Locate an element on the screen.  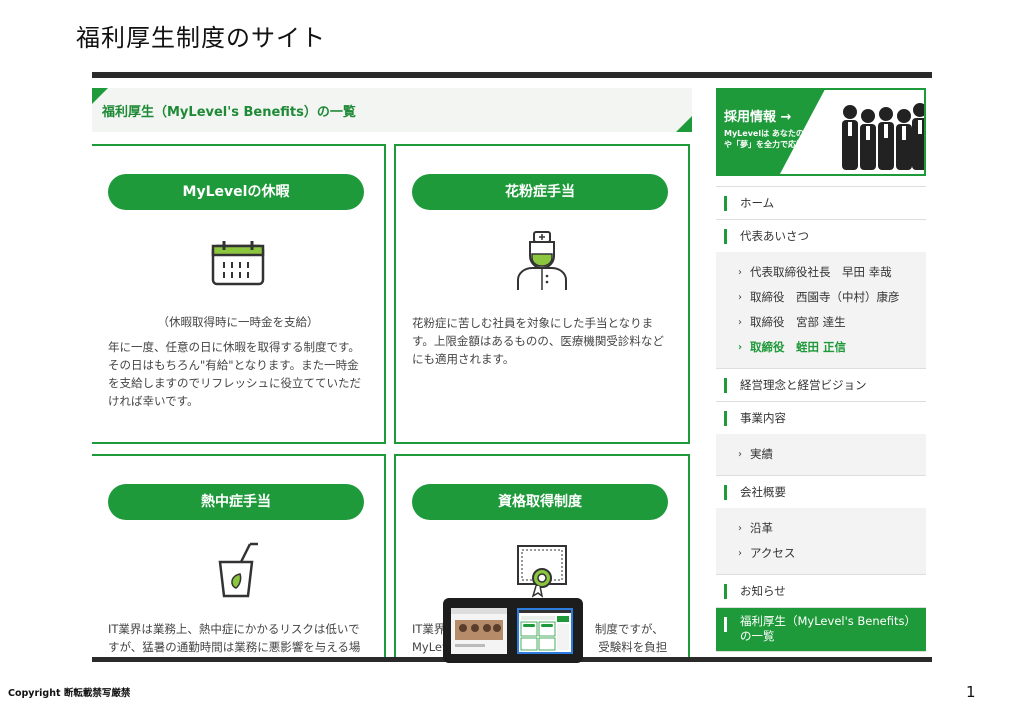
window-switcher is located at coordinates (513, 630).